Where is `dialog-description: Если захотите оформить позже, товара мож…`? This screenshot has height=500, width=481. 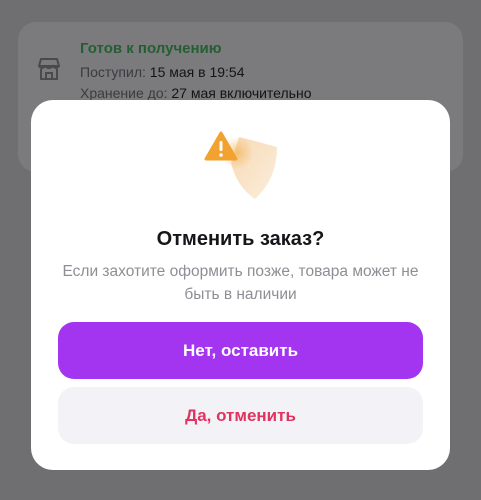
dialog-description: Если захотите оформить позже, товара мож… is located at coordinates (240, 283).